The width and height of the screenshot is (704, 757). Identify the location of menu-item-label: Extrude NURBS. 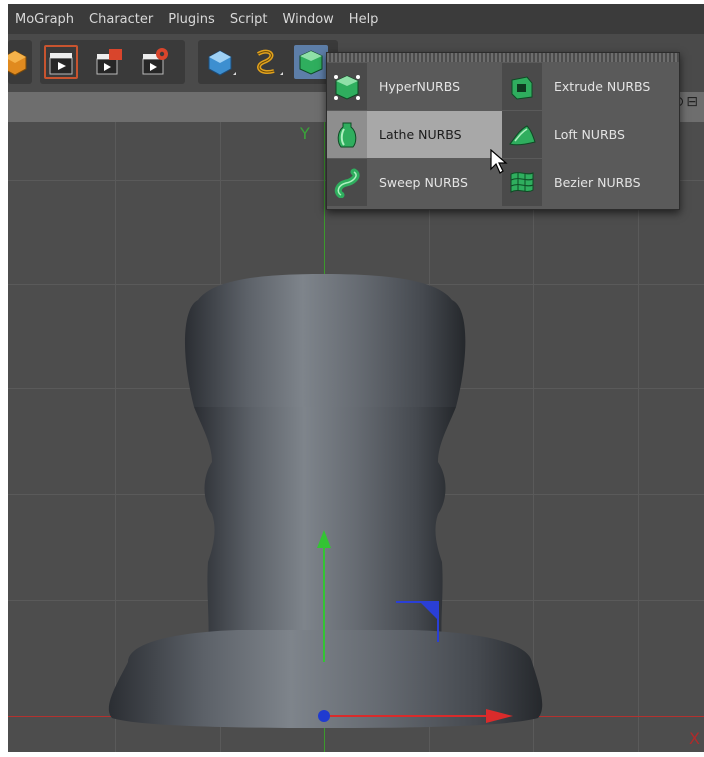
(602, 86).